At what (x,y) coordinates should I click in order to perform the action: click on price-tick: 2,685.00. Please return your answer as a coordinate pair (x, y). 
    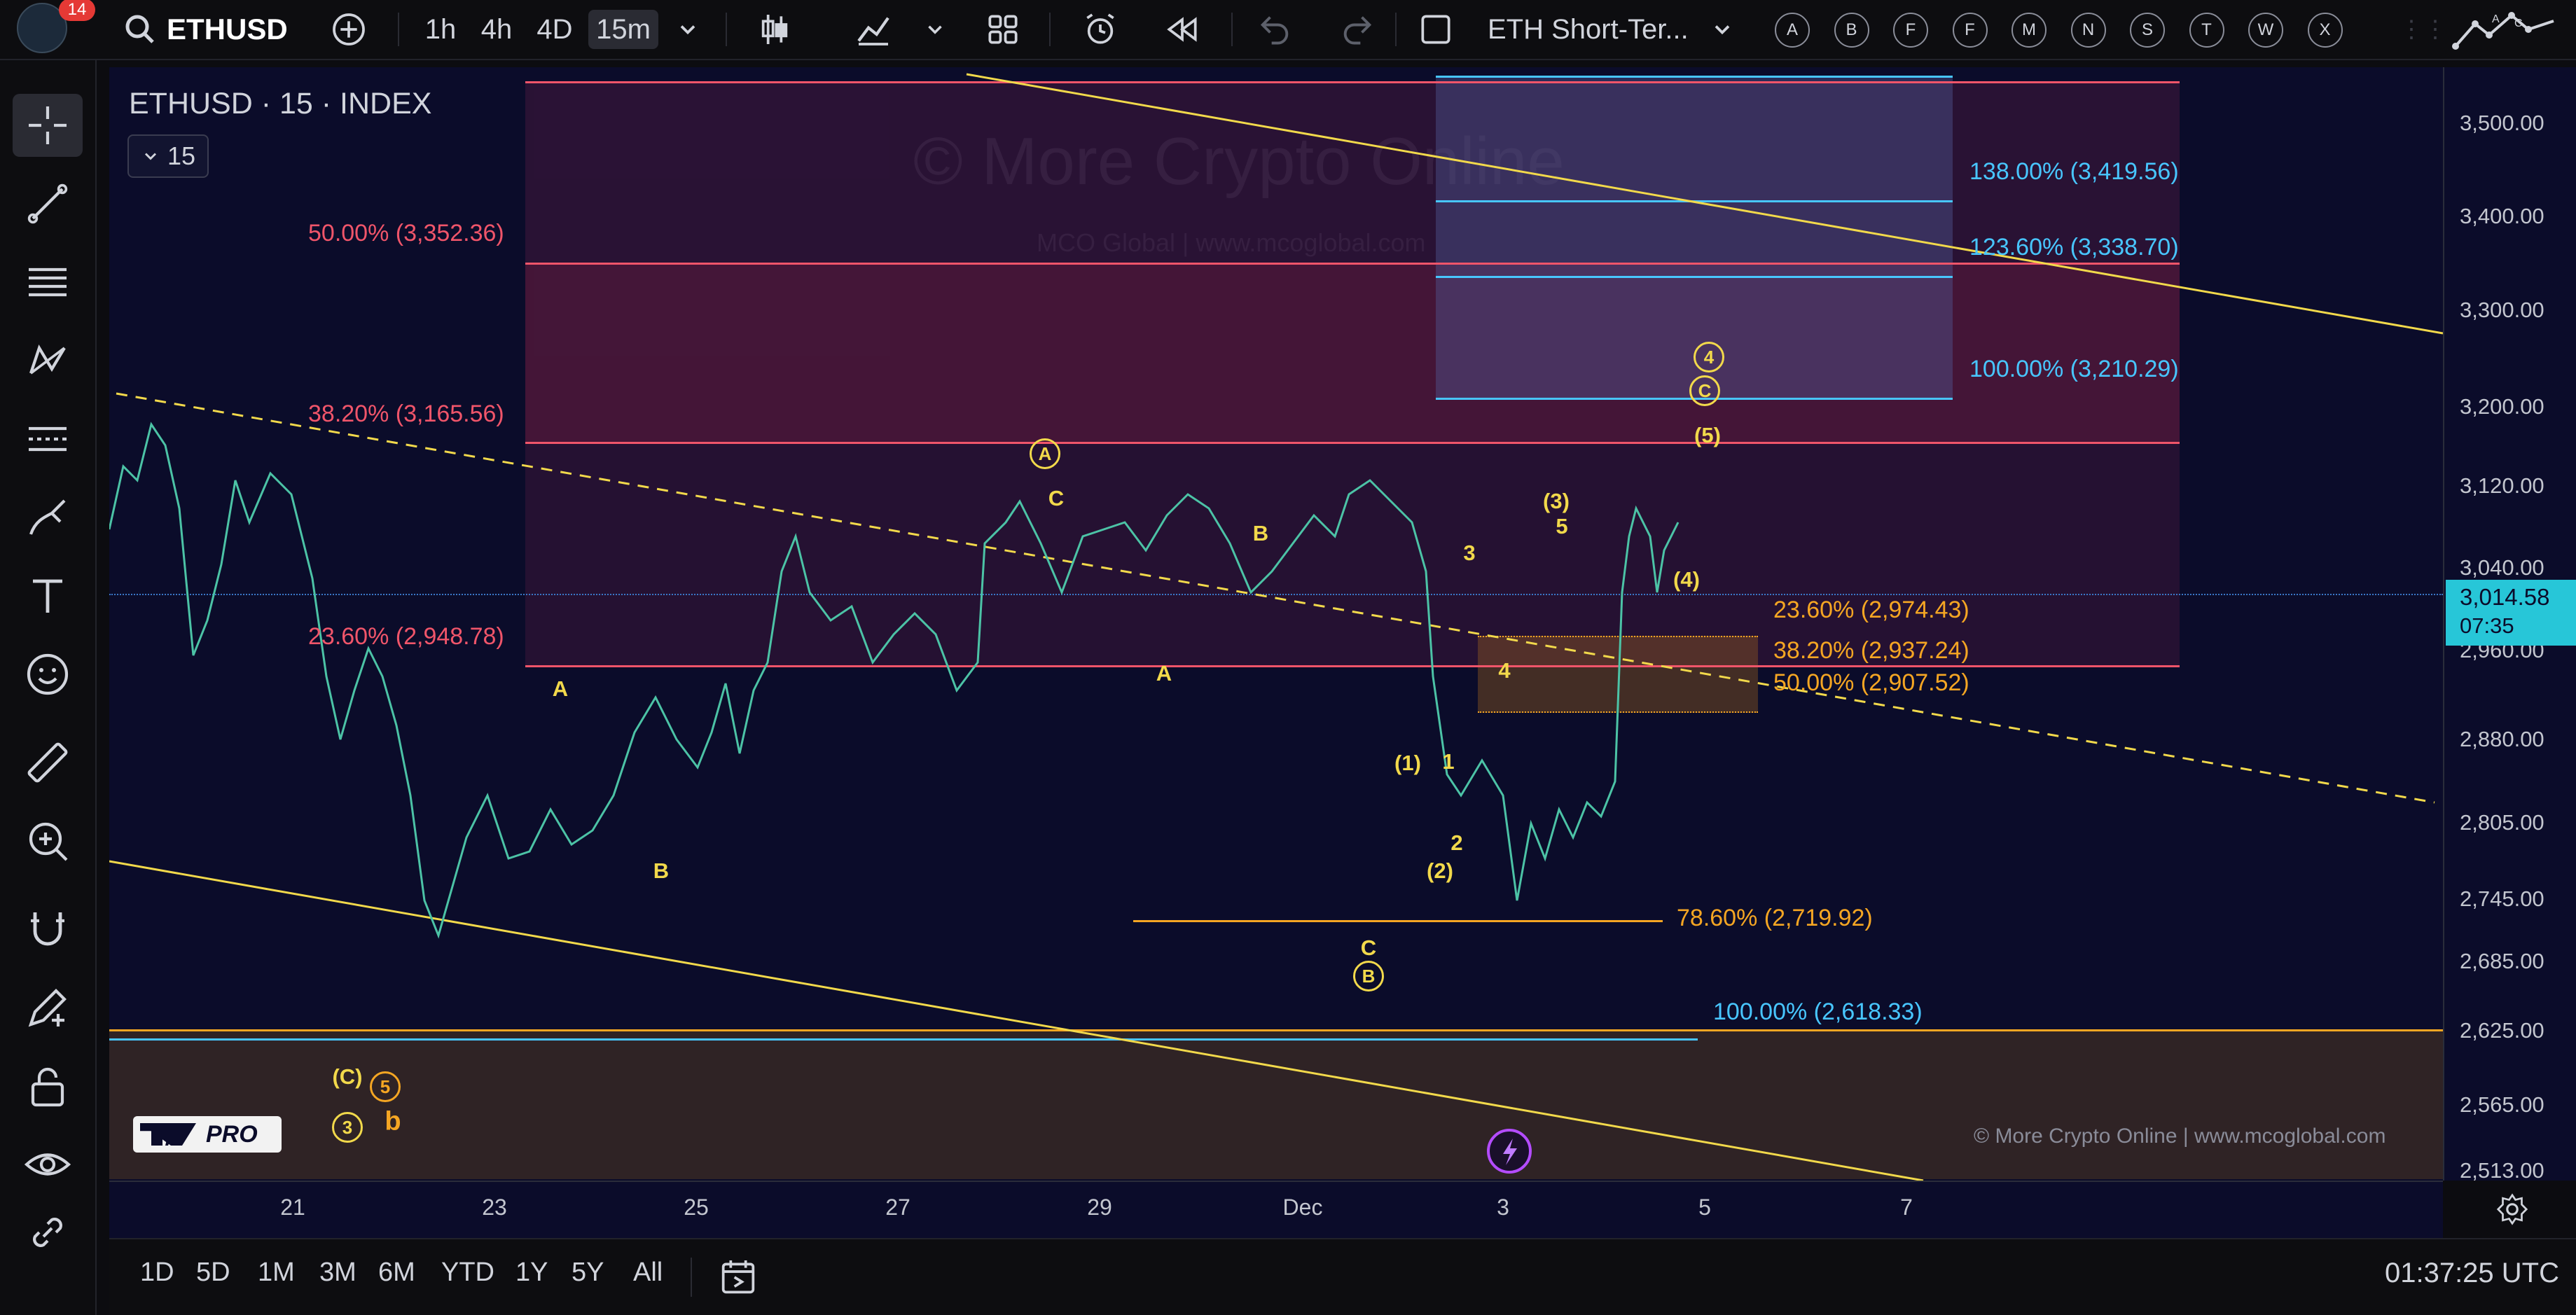
    Looking at the image, I should click on (2502, 961).